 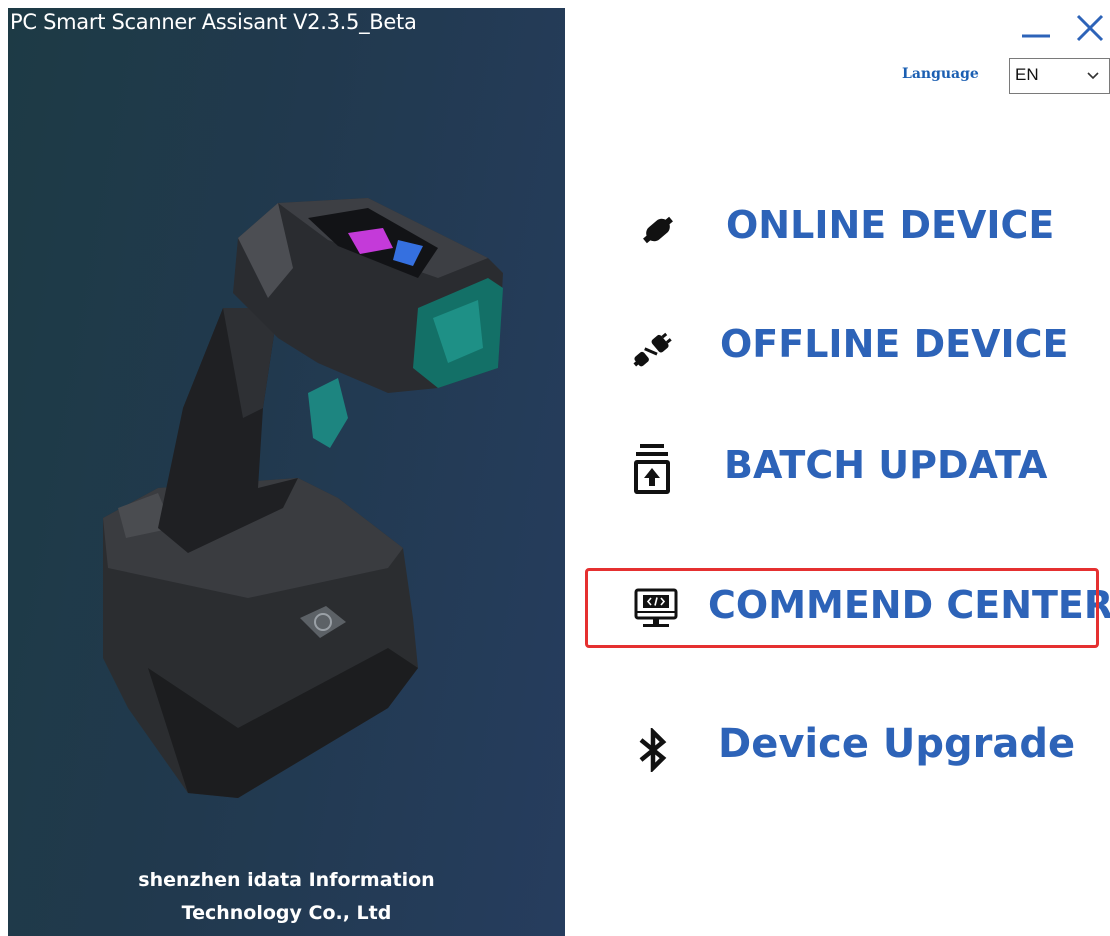 I want to click on minimize-button, so click(x=1037, y=27).